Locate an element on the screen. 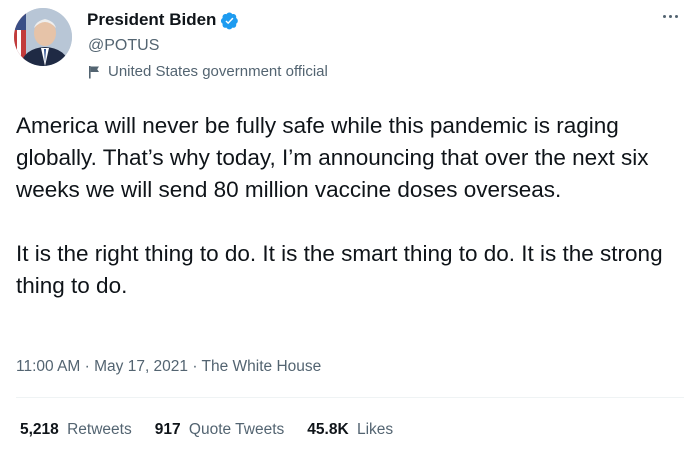 Image resolution: width=700 pixels, height=454 pixels. quote-tweets-stat: 917 Quote Tweets is located at coordinates (220, 430).